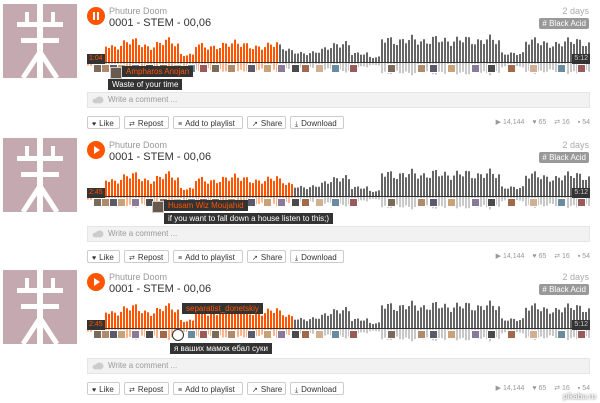 The height and width of the screenshot is (403, 600). I want to click on comment-avatars, so click(338, 334).